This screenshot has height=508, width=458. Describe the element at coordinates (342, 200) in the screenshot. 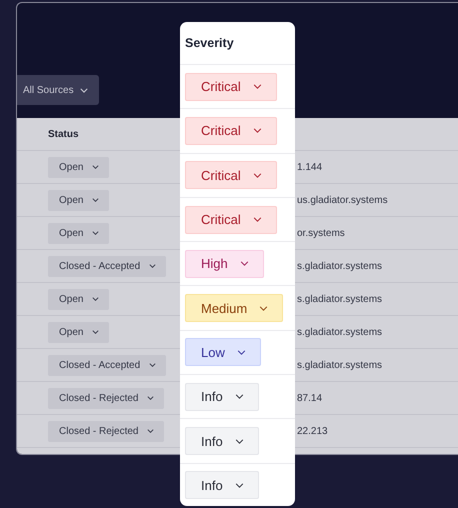

I see `table-cell: us.gladiator.systems` at that location.